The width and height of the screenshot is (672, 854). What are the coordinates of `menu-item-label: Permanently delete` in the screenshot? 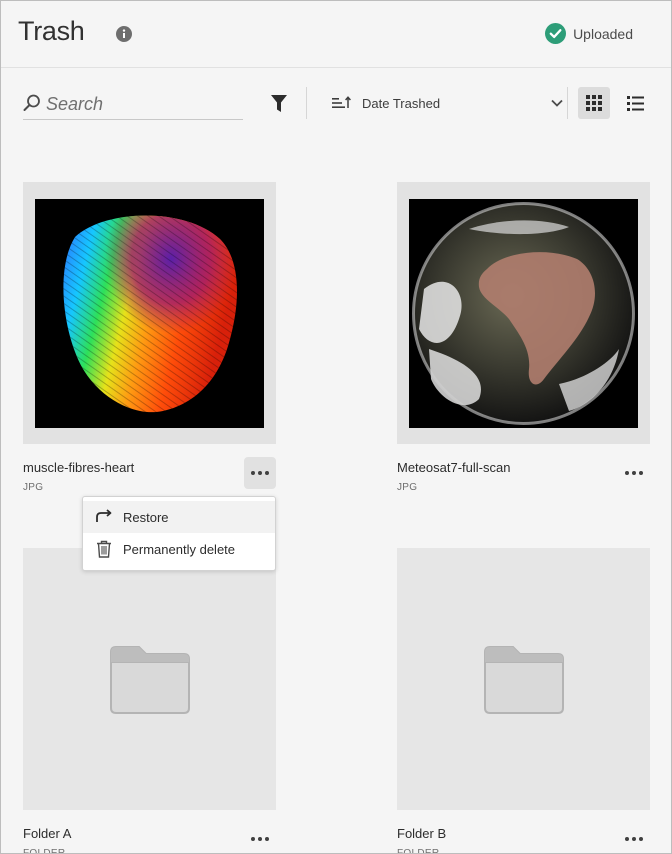 It's located at (179, 549).